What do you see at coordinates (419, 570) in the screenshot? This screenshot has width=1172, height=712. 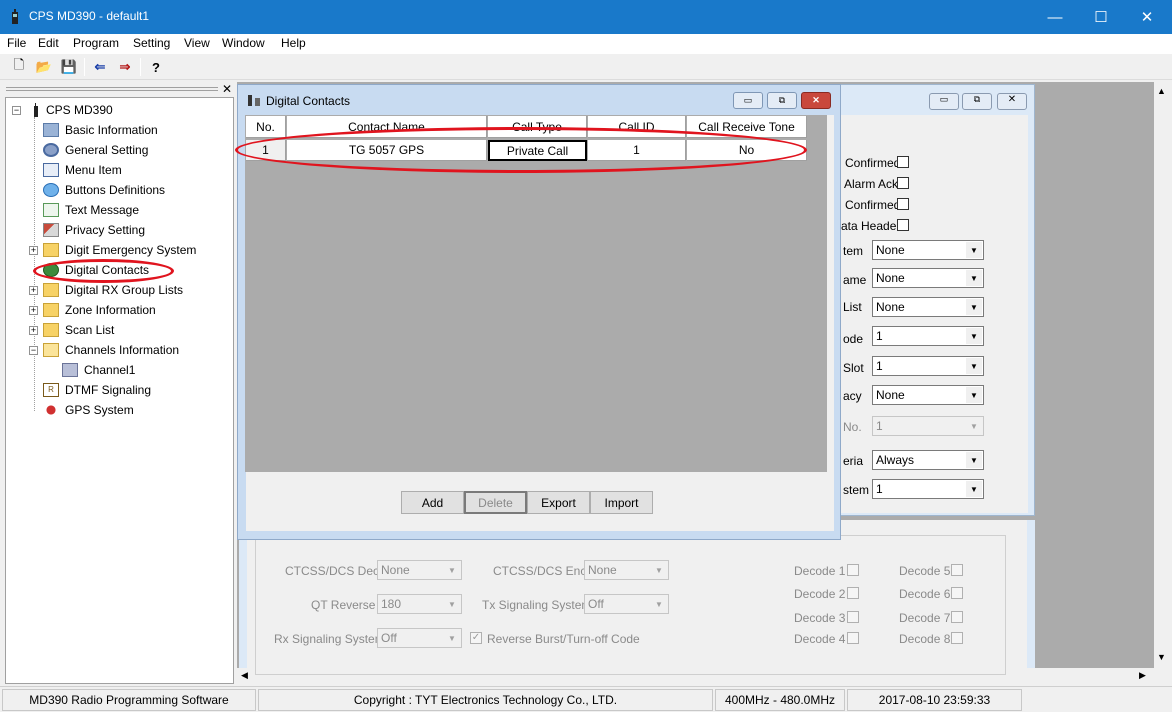 I see `ctcss-dec-select: None ▼` at bounding box center [419, 570].